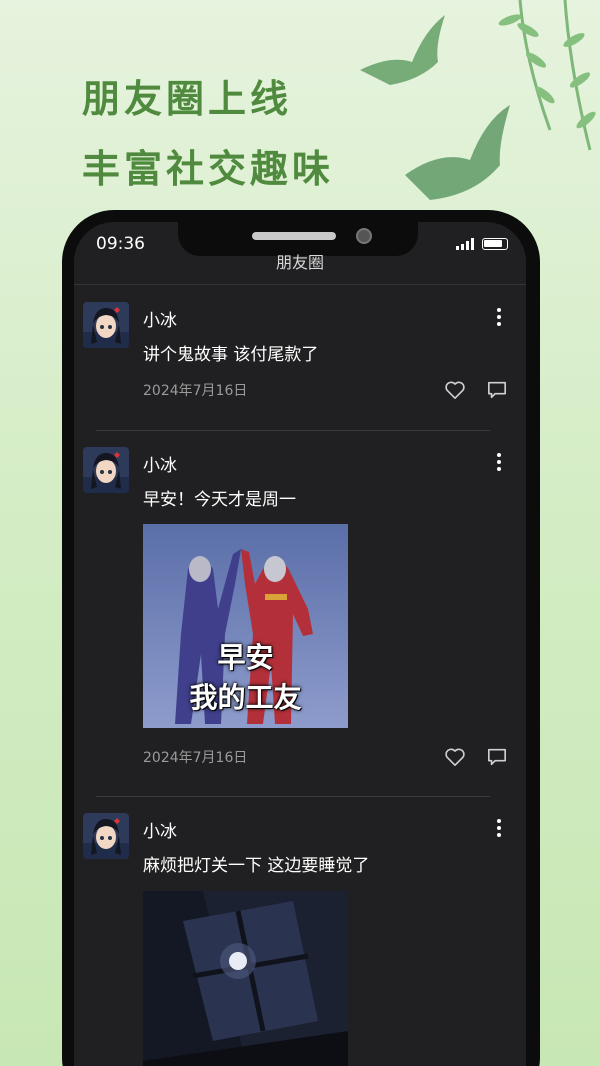 Image resolution: width=600 pixels, height=1066 pixels. Describe the element at coordinates (299, 262) in the screenshot. I see `page-title: 朋友圈` at that location.